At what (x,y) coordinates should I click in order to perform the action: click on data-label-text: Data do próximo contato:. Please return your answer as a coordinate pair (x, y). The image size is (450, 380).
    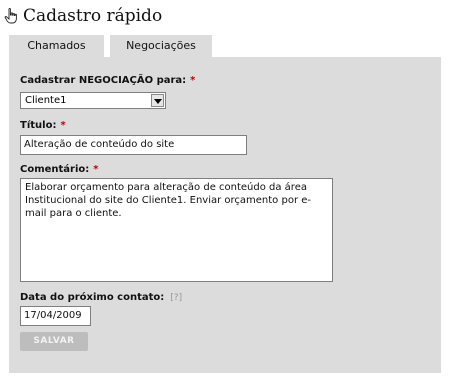
    Looking at the image, I should click on (92, 297).